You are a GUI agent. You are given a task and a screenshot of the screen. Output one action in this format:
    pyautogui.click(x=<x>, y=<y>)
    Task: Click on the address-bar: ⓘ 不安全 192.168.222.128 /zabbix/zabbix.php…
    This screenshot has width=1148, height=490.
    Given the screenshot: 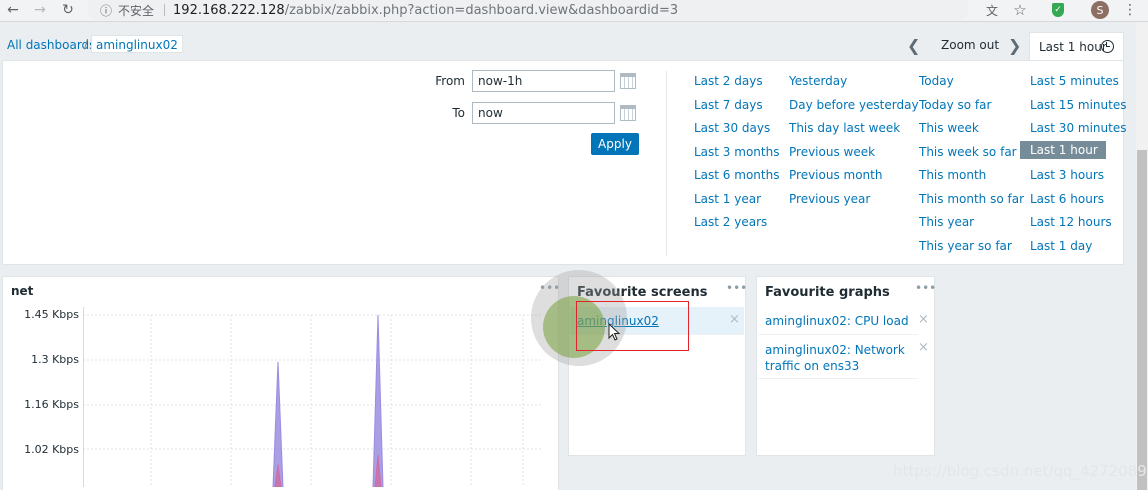 What is the action you would take?
    pyautogui.click(x=528, y=10)
    